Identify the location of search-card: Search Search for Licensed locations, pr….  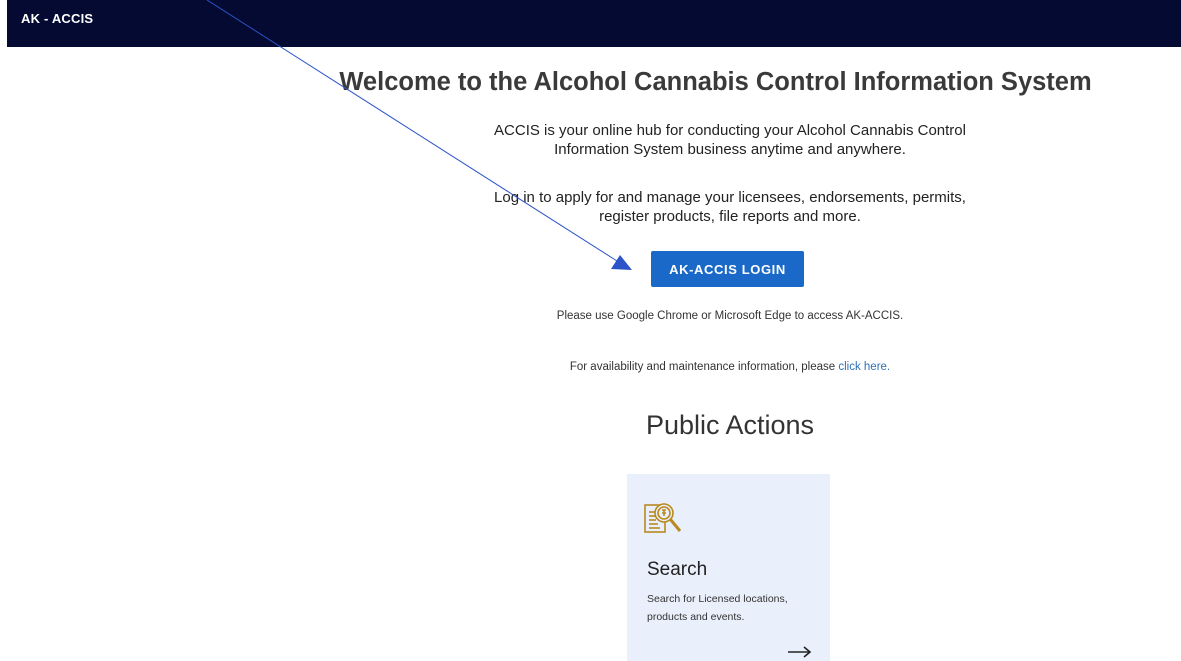
(728, 567).